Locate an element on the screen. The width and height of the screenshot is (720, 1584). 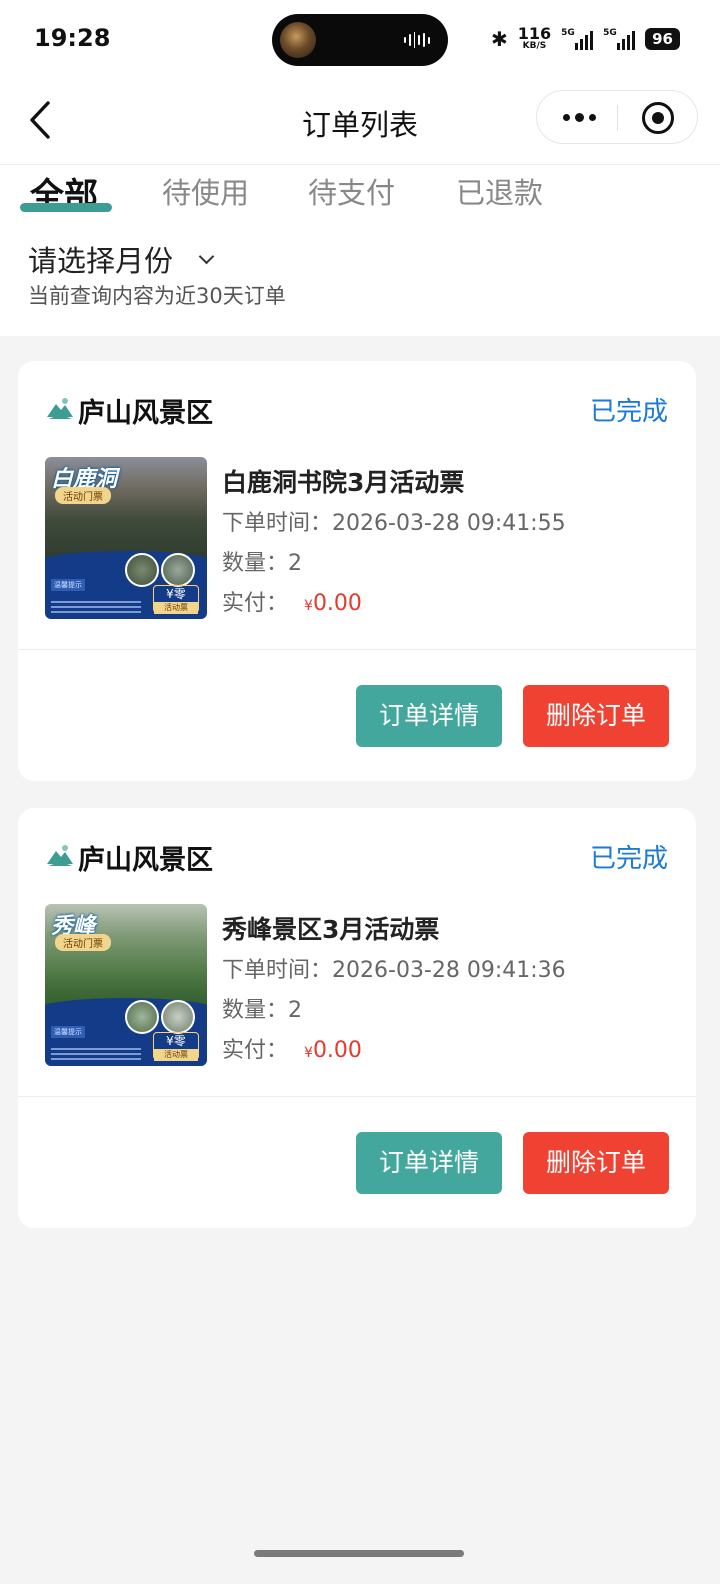
net-speed: 116 KB/S is located at coordinates (534, 37).